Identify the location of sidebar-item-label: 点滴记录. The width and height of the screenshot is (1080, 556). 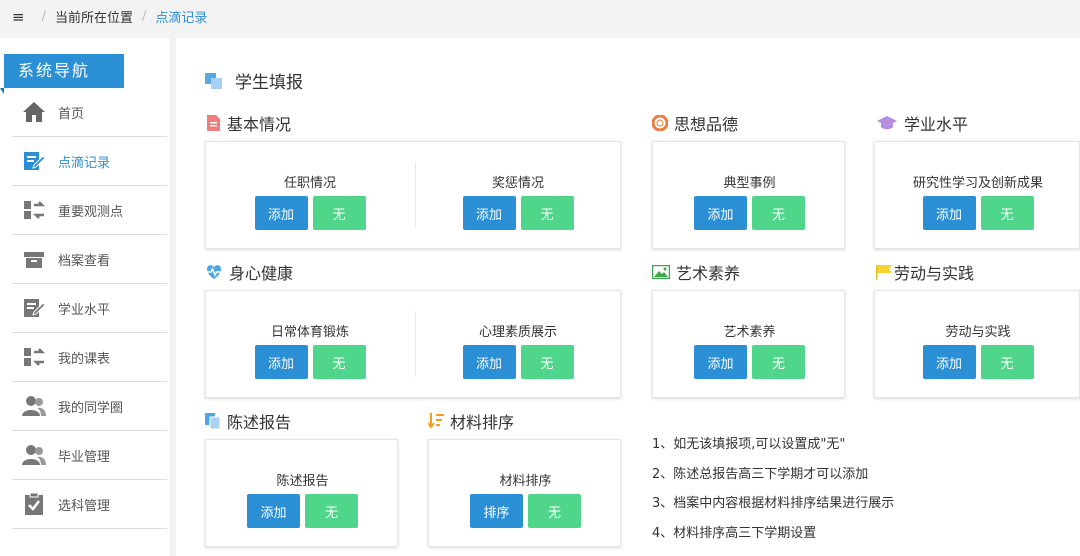
(84, 163).